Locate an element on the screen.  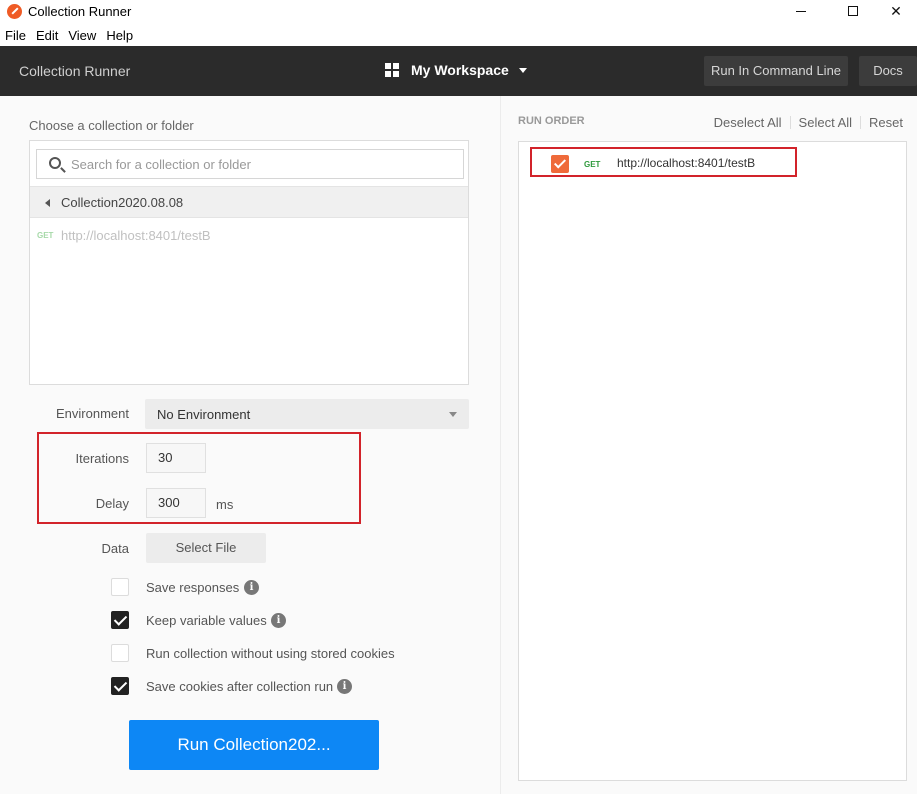
run-in-command-line-button: Run In Command Line is located at coordinates (776, 71).